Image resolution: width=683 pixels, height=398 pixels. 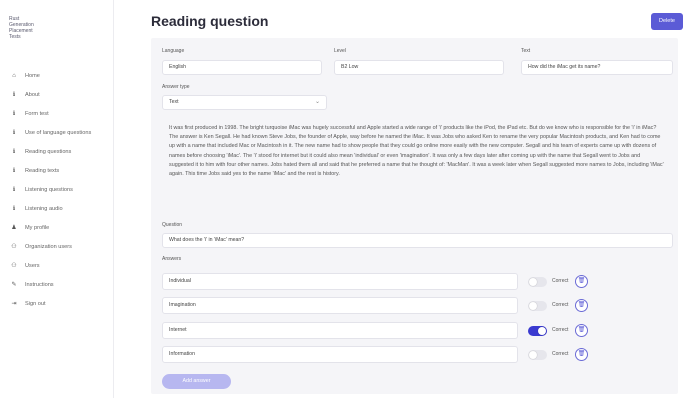 I want to click on answer-type-label: Answer type, so click(x=176, y=87).